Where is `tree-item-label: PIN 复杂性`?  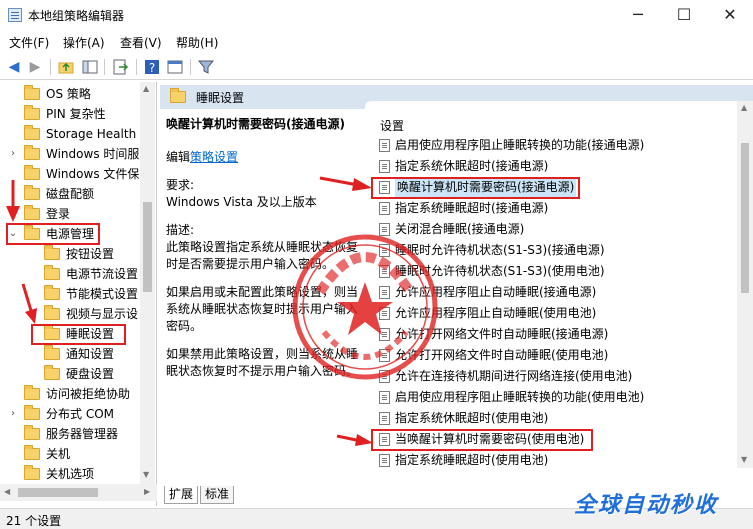
tree-item-label: PIN 复杂性 is located at coordinates (76, 114).